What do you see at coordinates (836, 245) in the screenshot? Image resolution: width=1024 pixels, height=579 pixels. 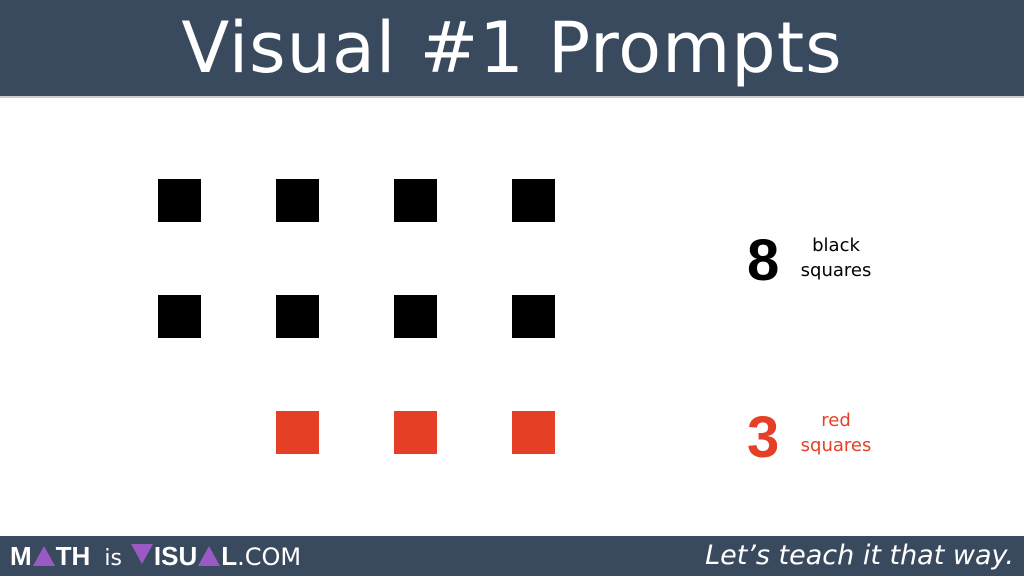 I see `black-label-line1: black` at bounding box center [836, 245].